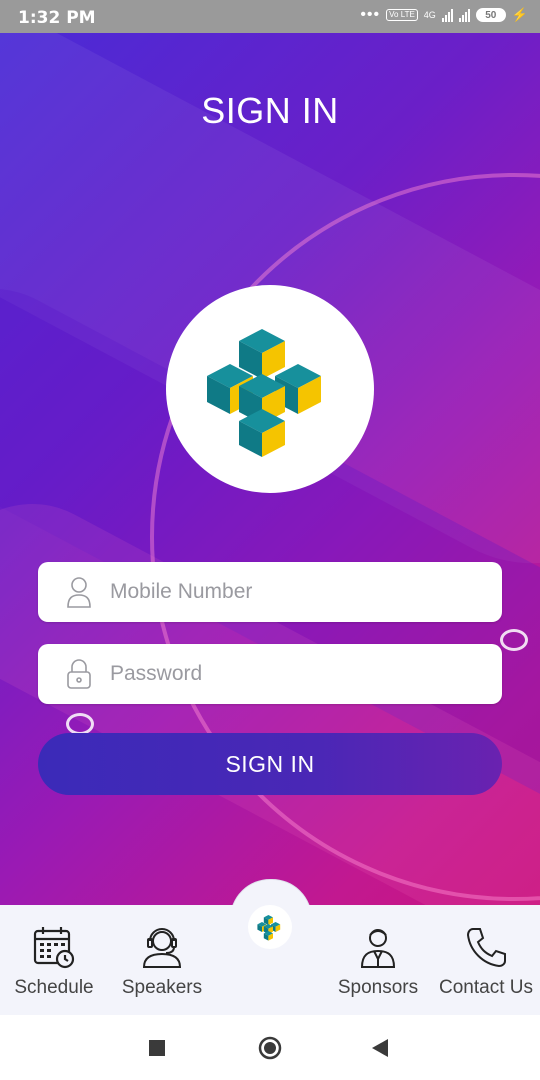  I want to click on nav-label: Contact Us, so click(486, 987).